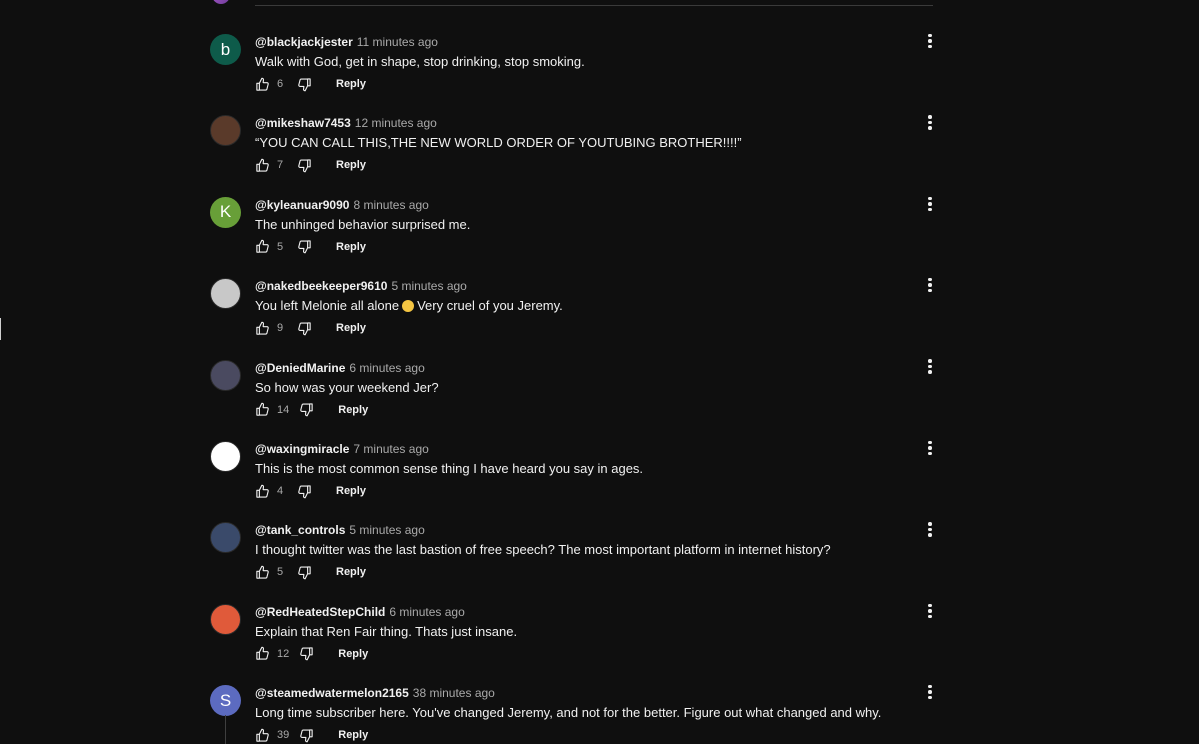 Image resolution: width=1199 pixels, height=744 pixels. Describe the element at coordinates (225, 729) in the screenshot. I see `replies-thread-line` at that location.